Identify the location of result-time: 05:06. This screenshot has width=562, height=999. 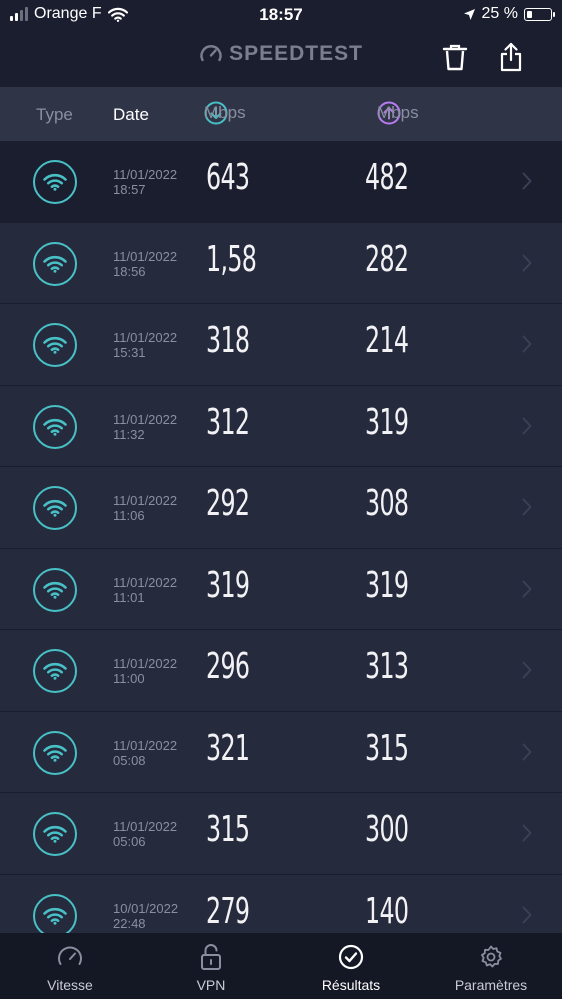
(129, 841).